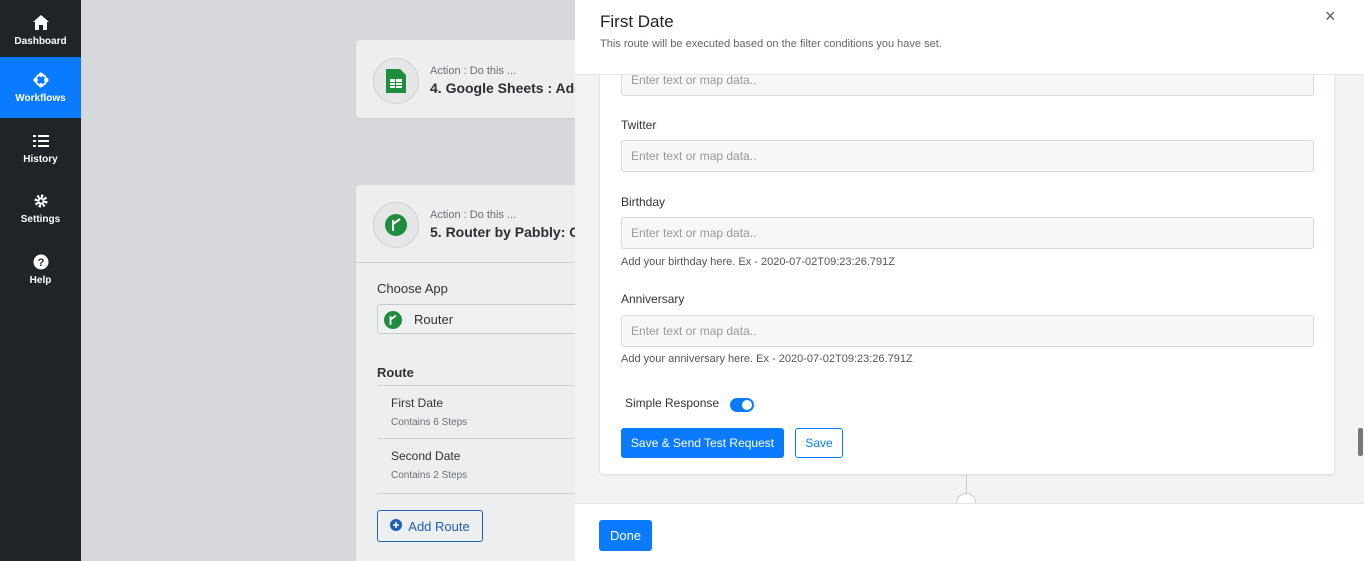 The height and width of the screenshot is (561, 1364). Describe the element at coordinates (429, 475) in the screenshot. I see `route-steps: Contains 2 Steps` at that location.